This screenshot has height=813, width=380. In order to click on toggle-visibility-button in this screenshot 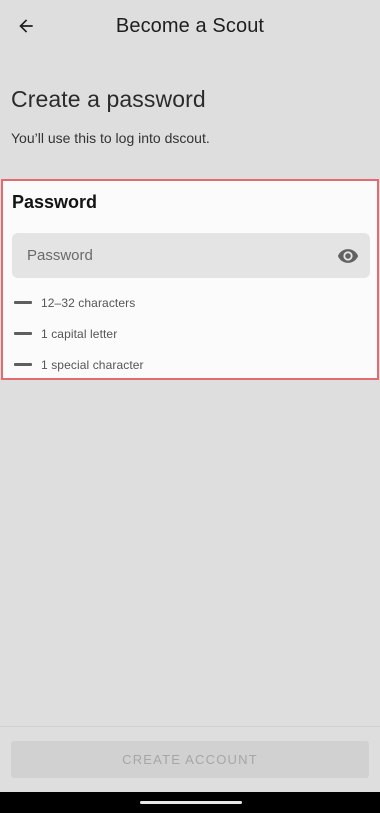, I will do `click(348, 256)`.